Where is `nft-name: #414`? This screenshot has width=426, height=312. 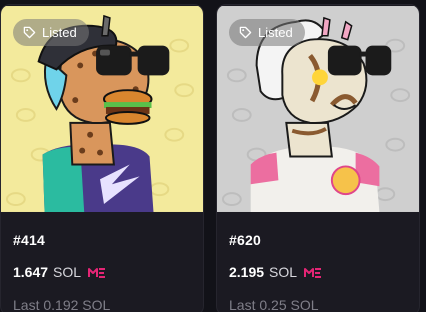
nft-name: #414 is located at coordinates (102, 240).